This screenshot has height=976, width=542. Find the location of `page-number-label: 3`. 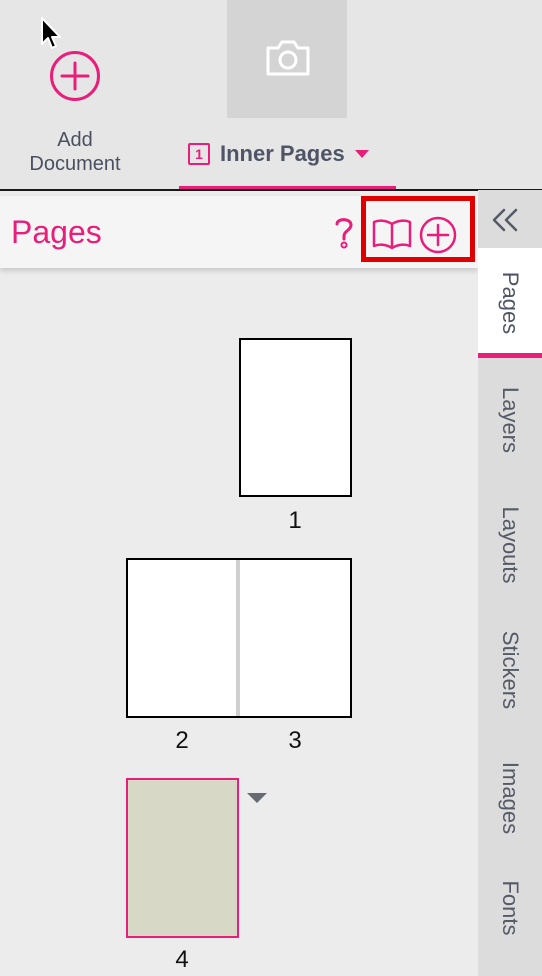

page-number-label: 3 is located at coordinates (295, 740).